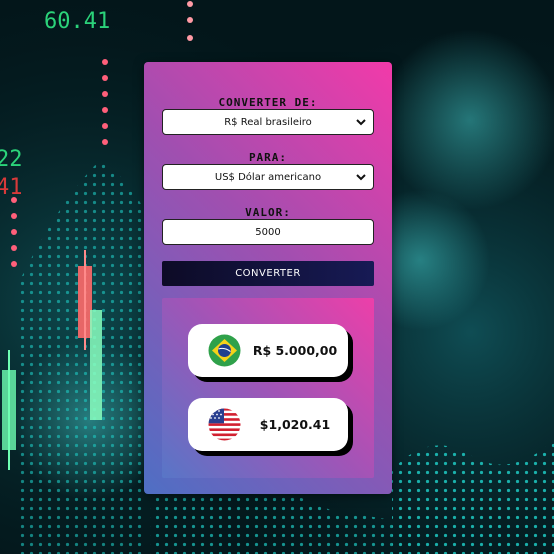 This screenshot has height=554, width=554. I want to click on brazil-flag-icon, so click(224, 350).